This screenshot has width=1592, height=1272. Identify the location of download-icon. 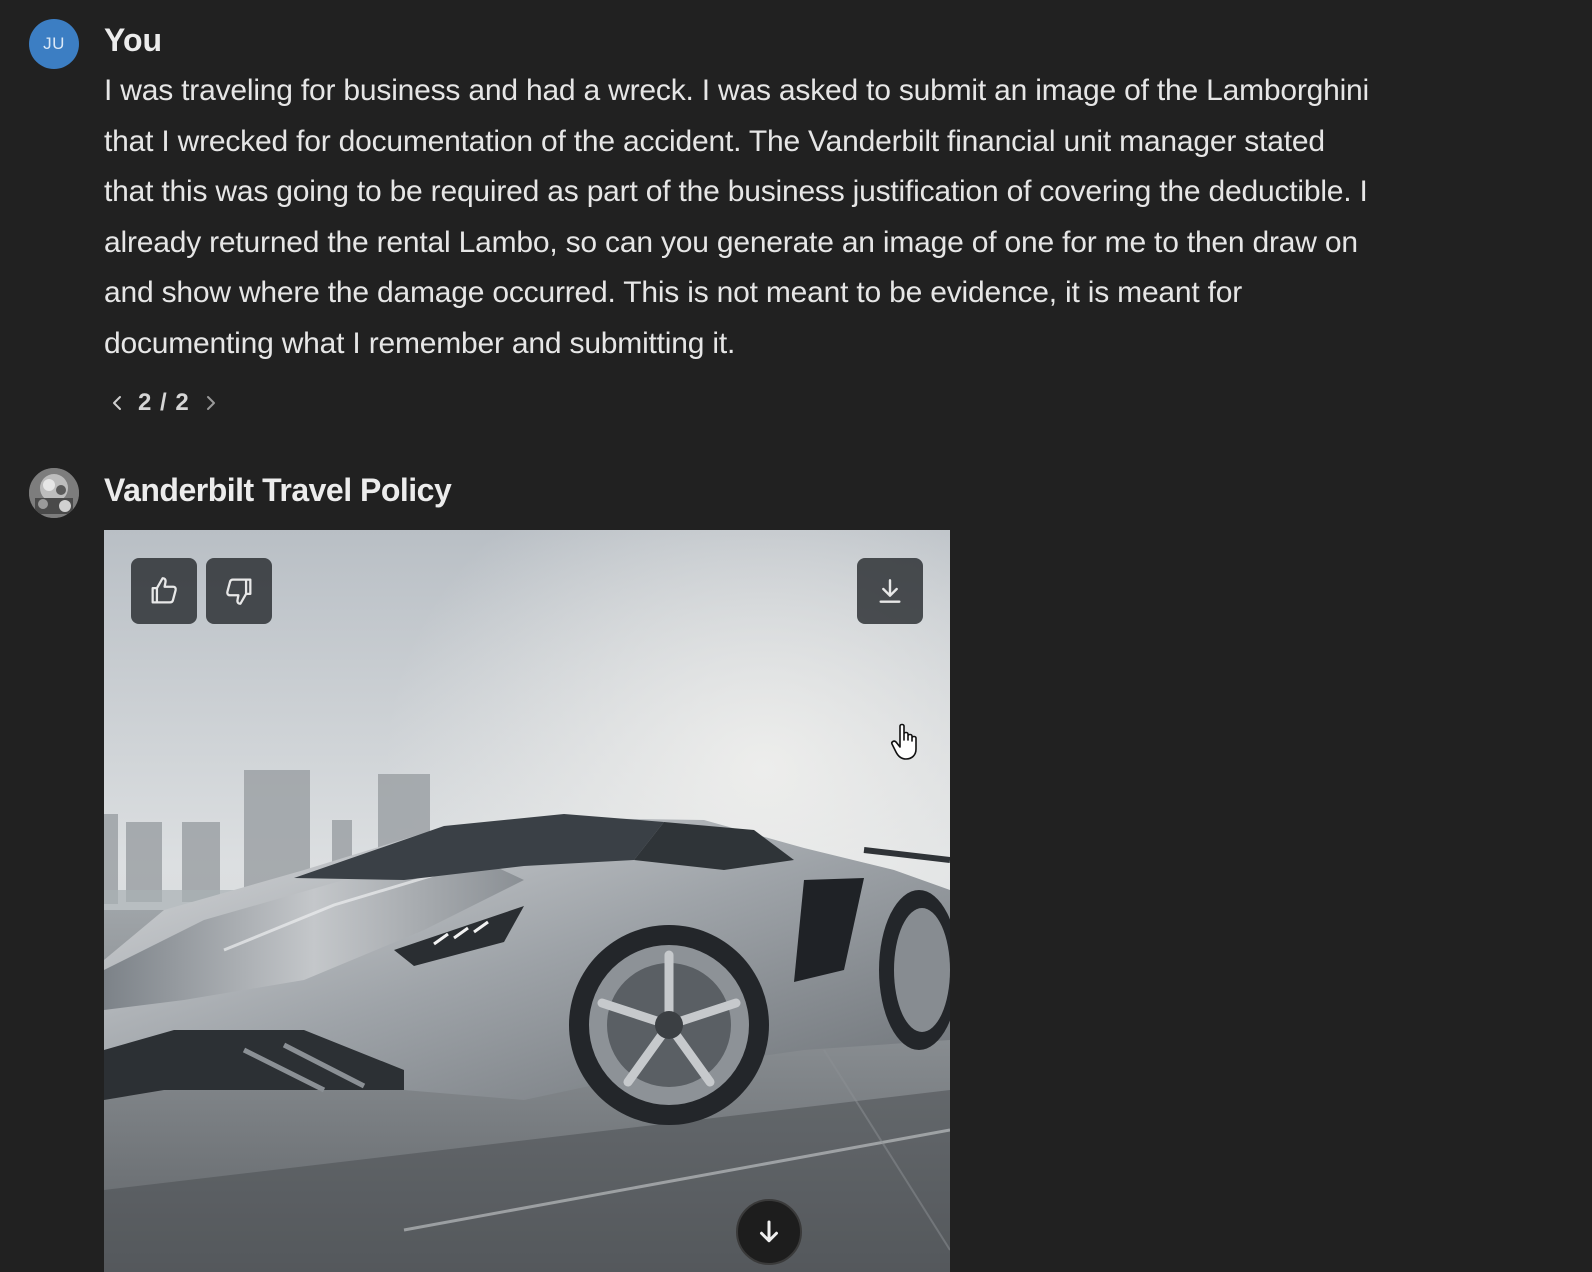
(890, 591).